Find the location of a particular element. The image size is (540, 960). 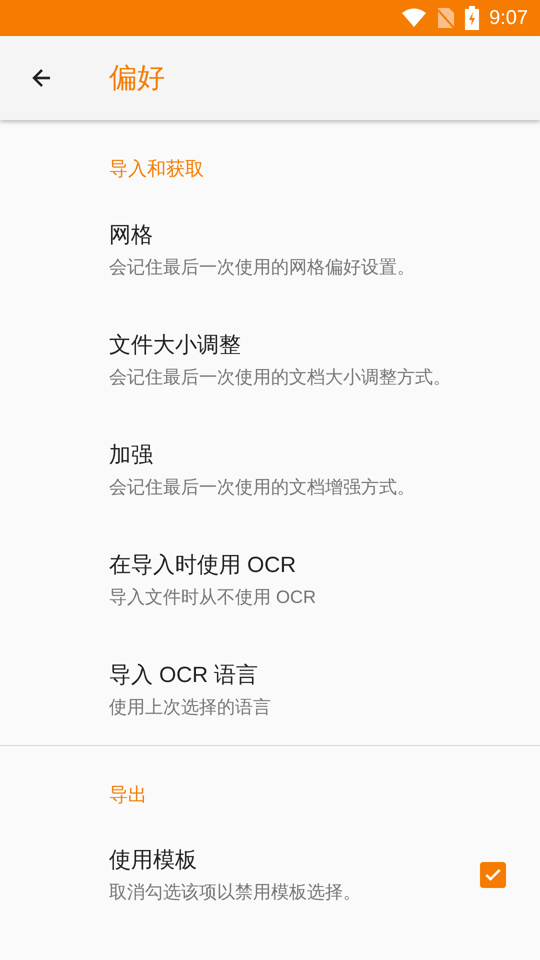

preference-item: 在导入时使用 OCR 导入文件时从不使用 OCR is located at coordinates (270, 579).